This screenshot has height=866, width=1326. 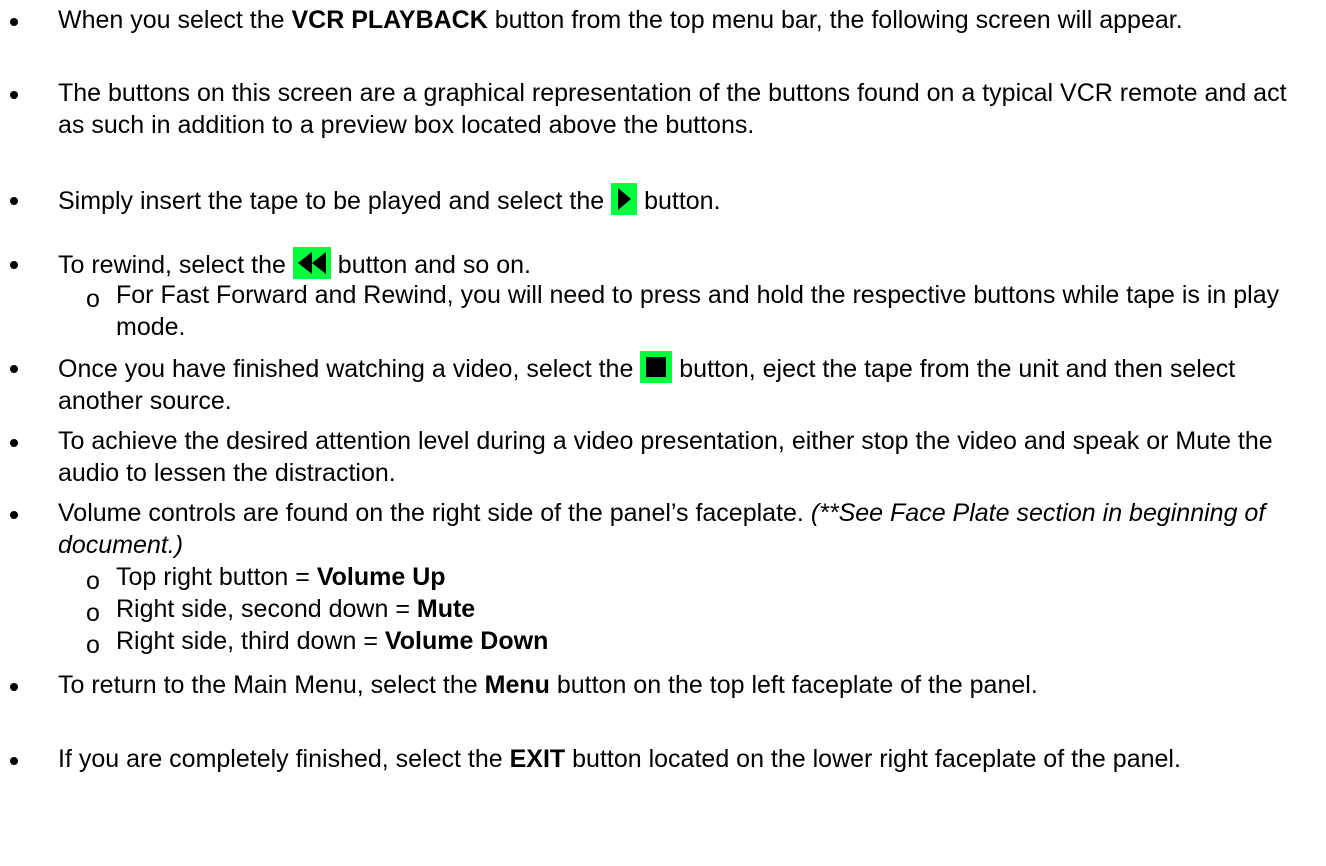 I want to click on text-segment: Top right button =, so click(x=216, y=577).